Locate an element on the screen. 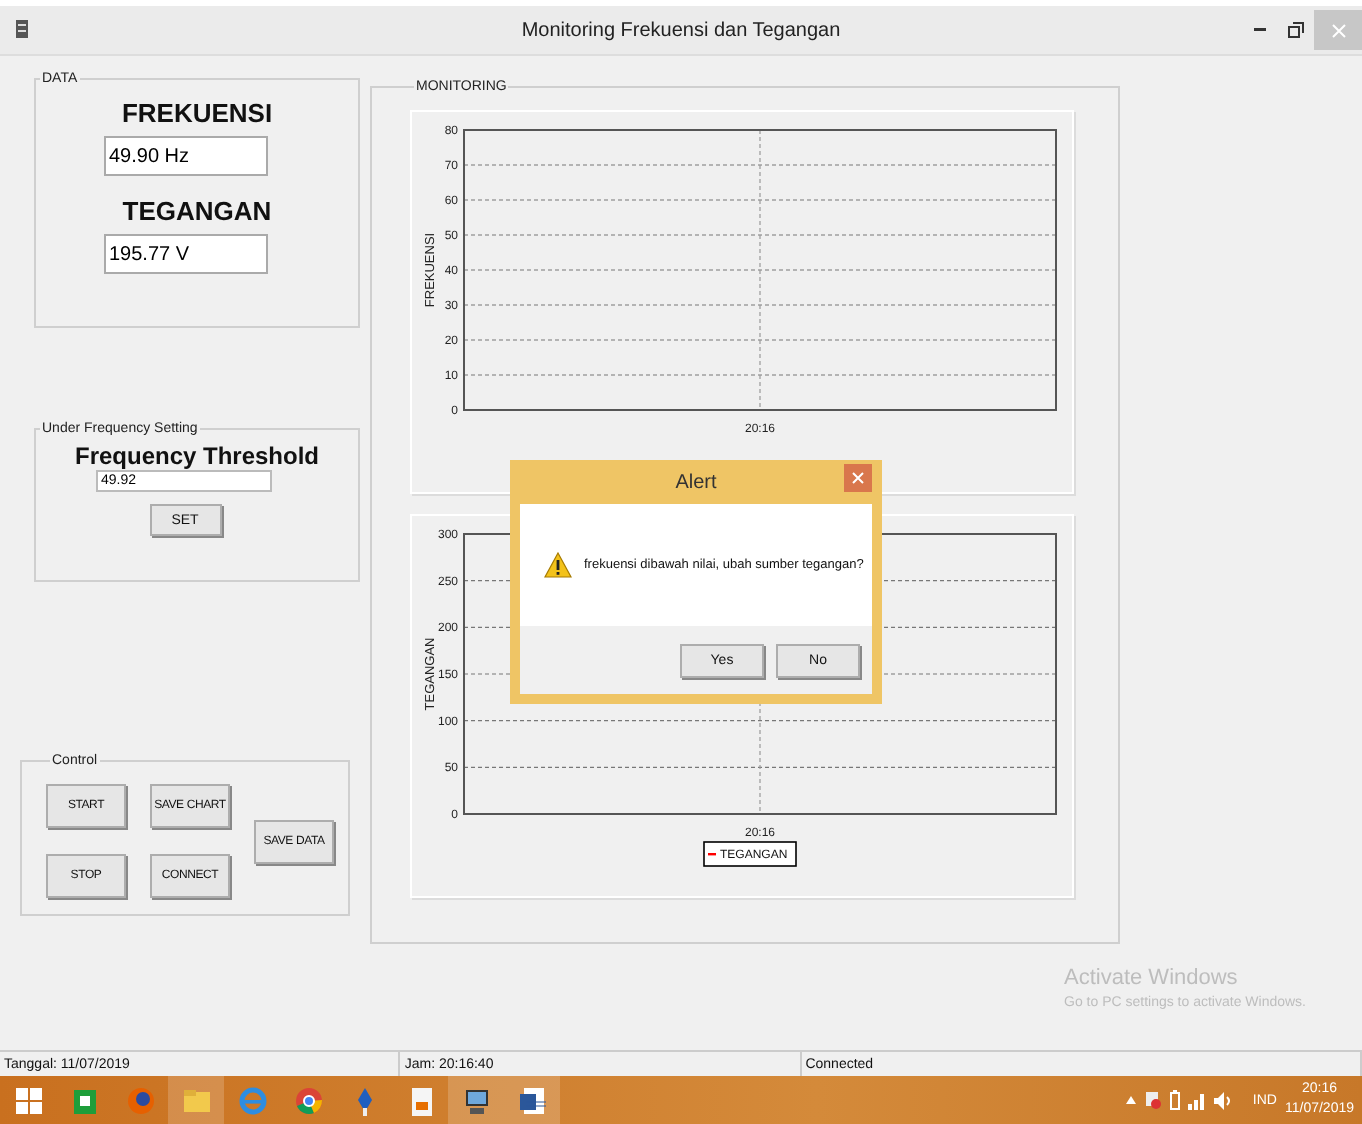 This screenshot has height=1124, width=1362. dialog-title: Alert is located at coordinates (696, 482).